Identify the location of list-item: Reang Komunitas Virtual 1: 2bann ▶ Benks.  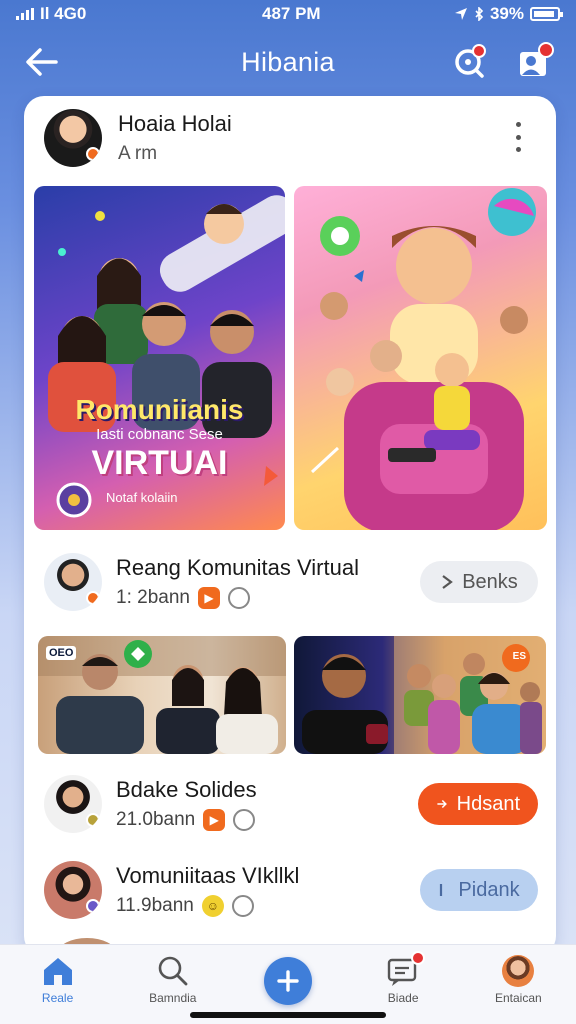
(291, 582).